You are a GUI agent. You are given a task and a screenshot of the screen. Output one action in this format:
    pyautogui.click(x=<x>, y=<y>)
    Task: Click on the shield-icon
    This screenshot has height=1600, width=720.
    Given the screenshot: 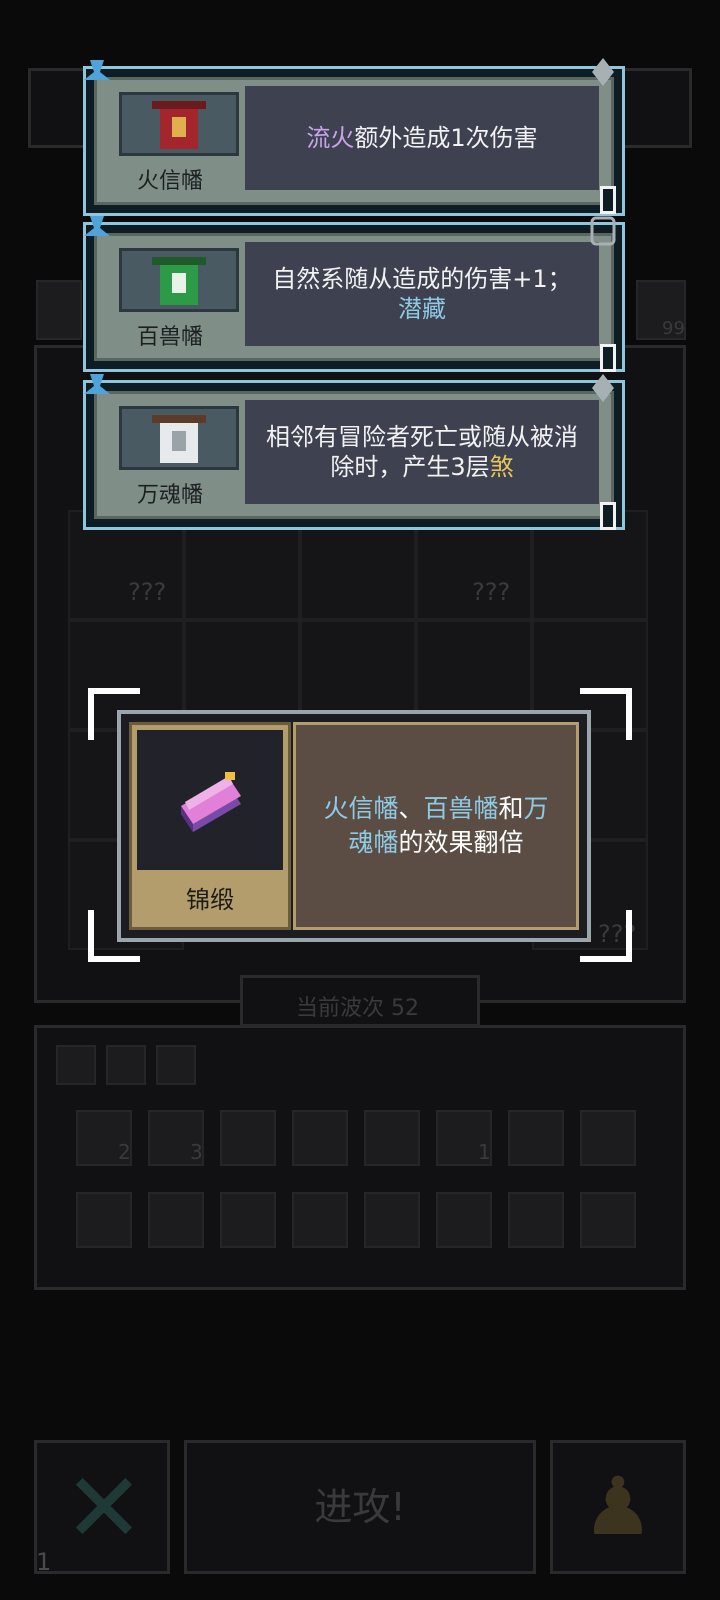 What is the action you would take?
    pyautogui.click(x=605, y=231)
    